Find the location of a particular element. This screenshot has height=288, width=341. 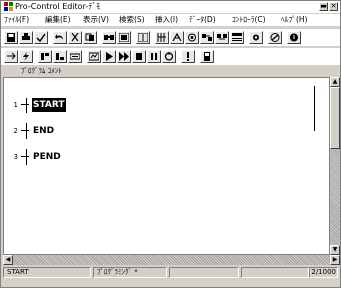

line-number: 2 is located at coordinates (15, 131).